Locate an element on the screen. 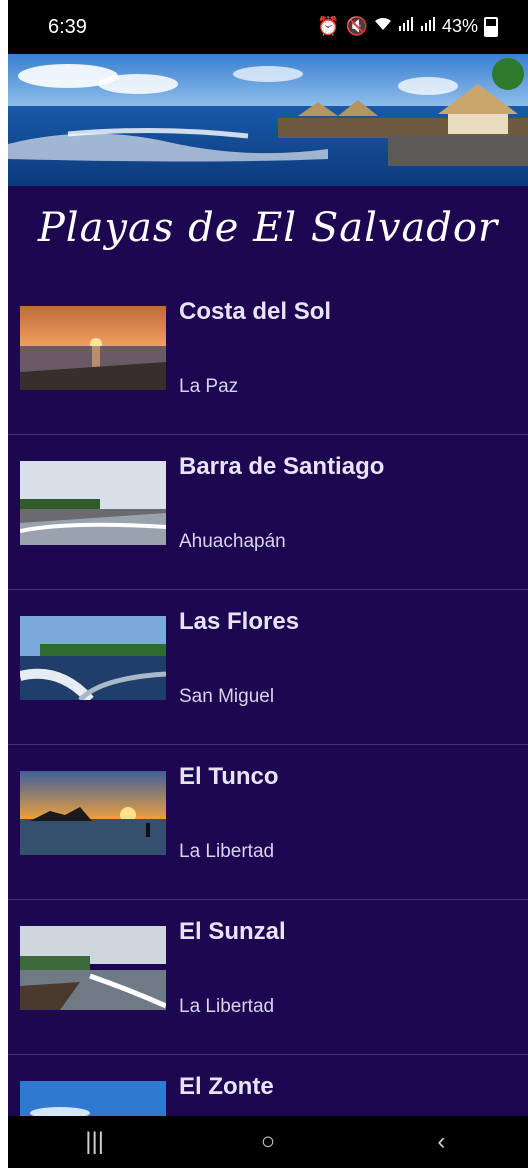  status-bar: 6:39 ⏰ 🔇 43% is located at coordinates (268, 27).